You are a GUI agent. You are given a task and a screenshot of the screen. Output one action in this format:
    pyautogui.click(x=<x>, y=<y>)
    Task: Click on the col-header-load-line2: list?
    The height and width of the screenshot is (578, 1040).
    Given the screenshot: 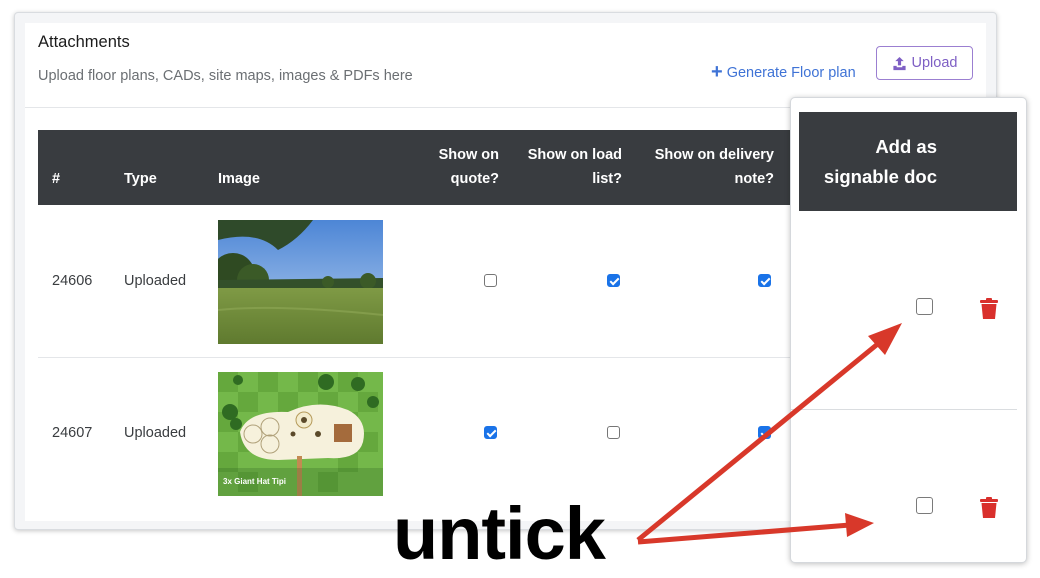 What is the action you would take?
    pyautogui.click(x=607, y=179)
    